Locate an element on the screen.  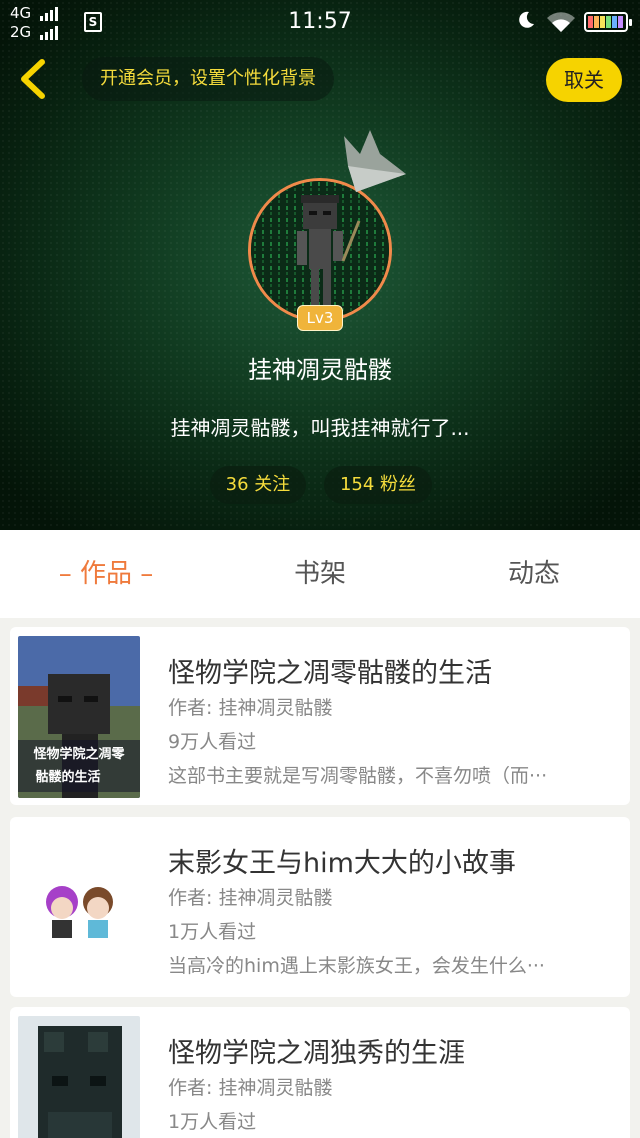
tab-works: – 作品 – is located at coordinates (106, 574).